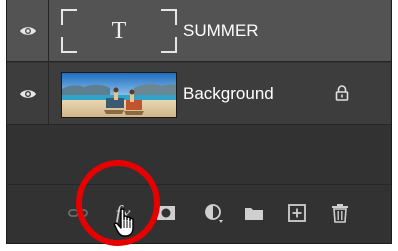 The image size is (398, 251). I want to click on beach-photo, so click(119, 95).